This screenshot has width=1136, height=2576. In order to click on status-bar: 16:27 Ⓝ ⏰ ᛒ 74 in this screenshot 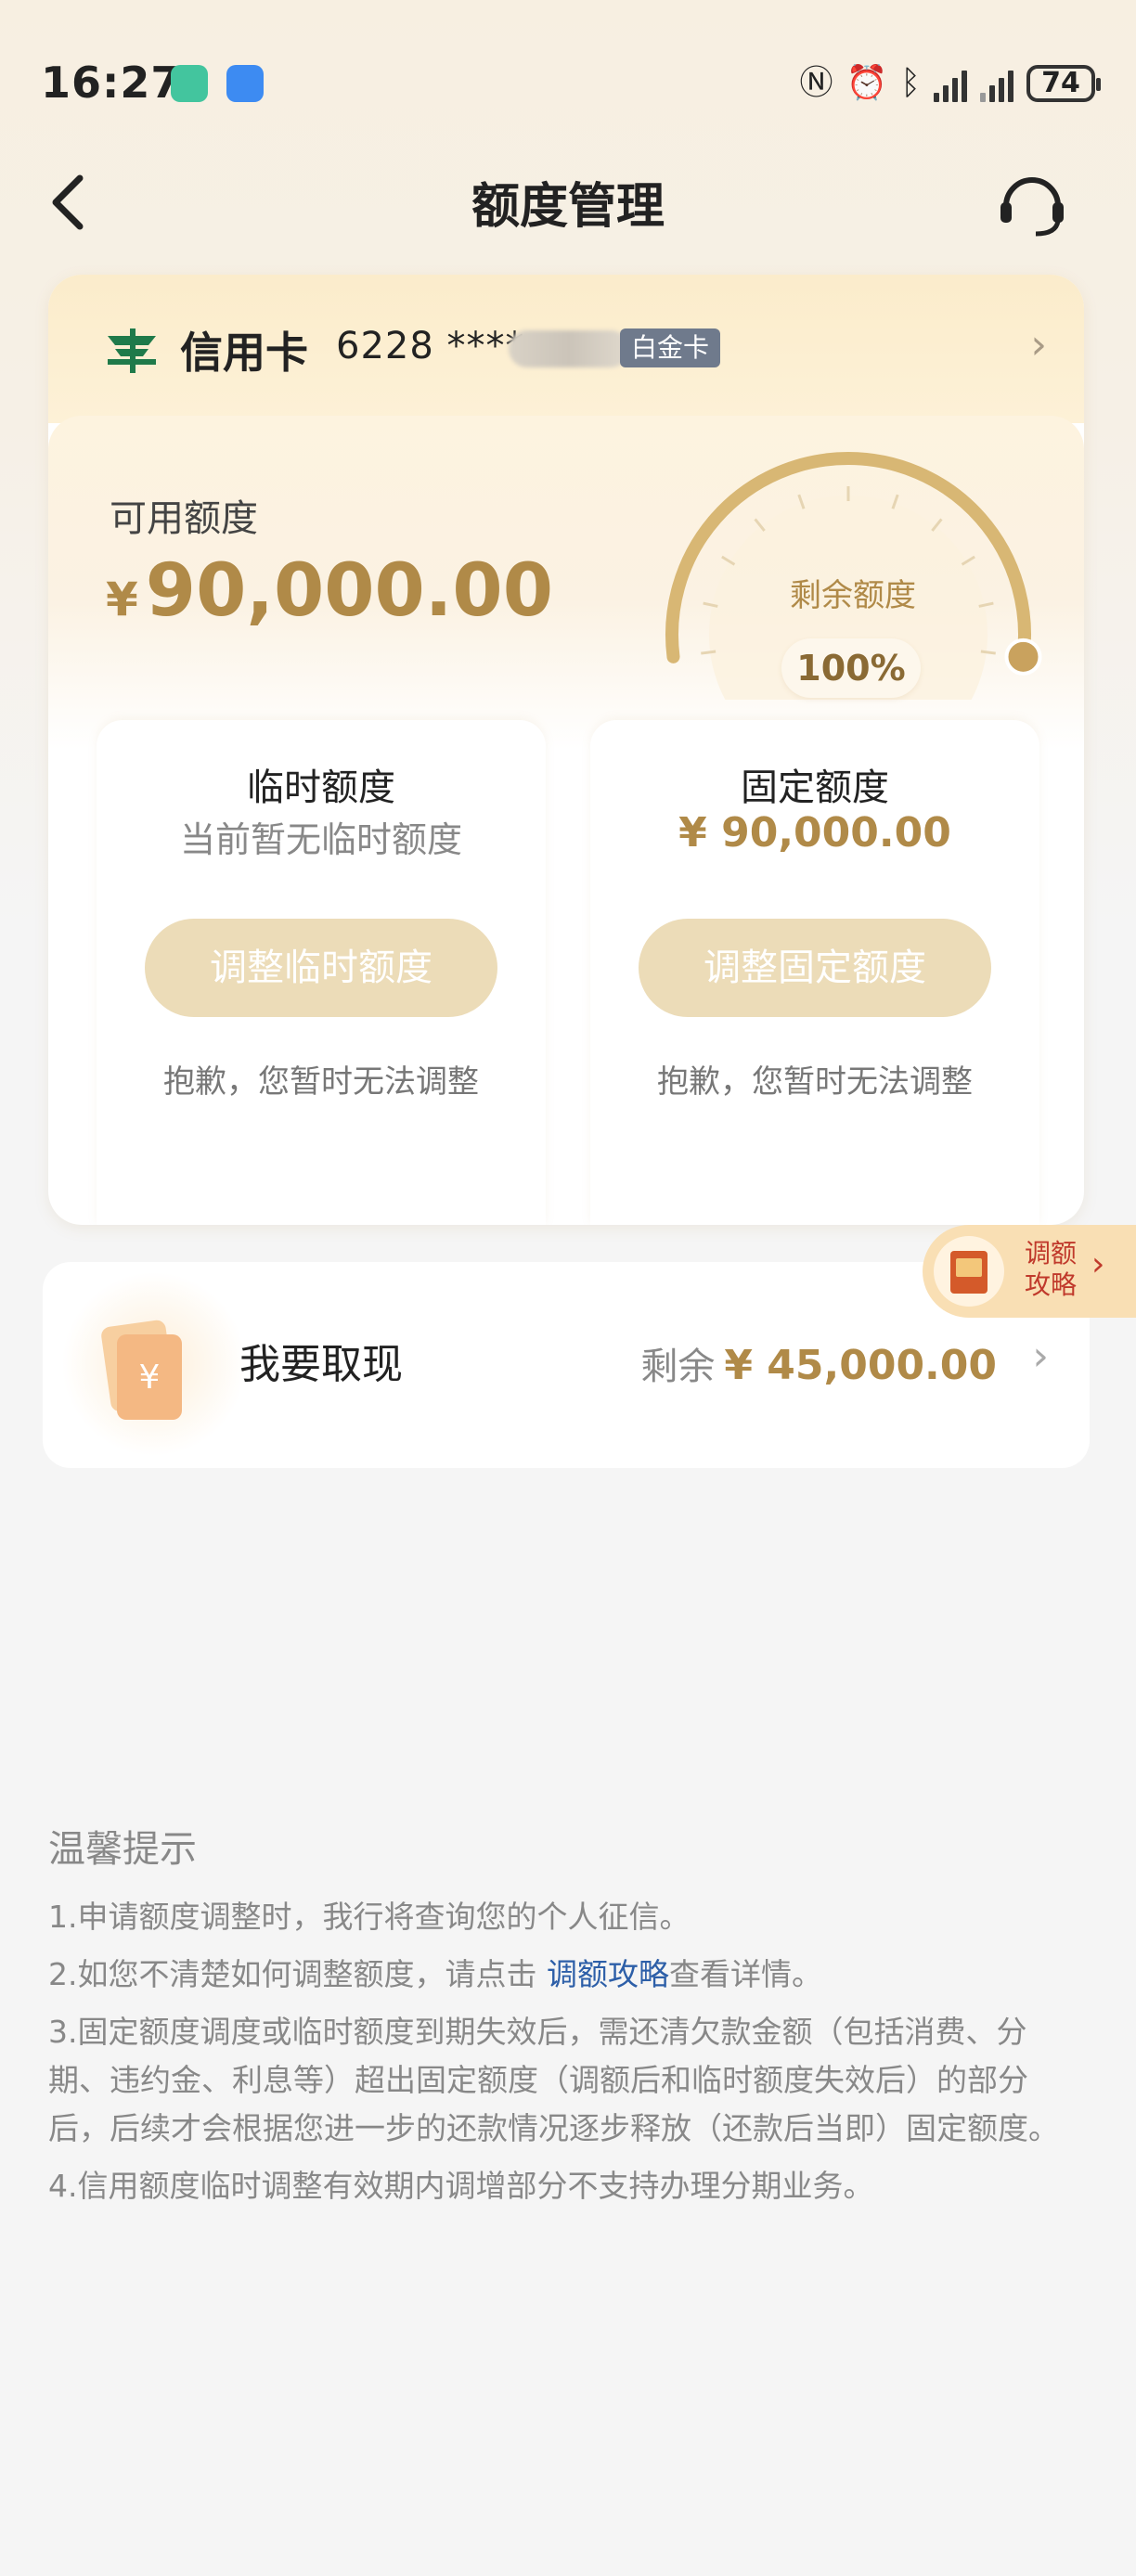, I will do `click(571, 84)`.